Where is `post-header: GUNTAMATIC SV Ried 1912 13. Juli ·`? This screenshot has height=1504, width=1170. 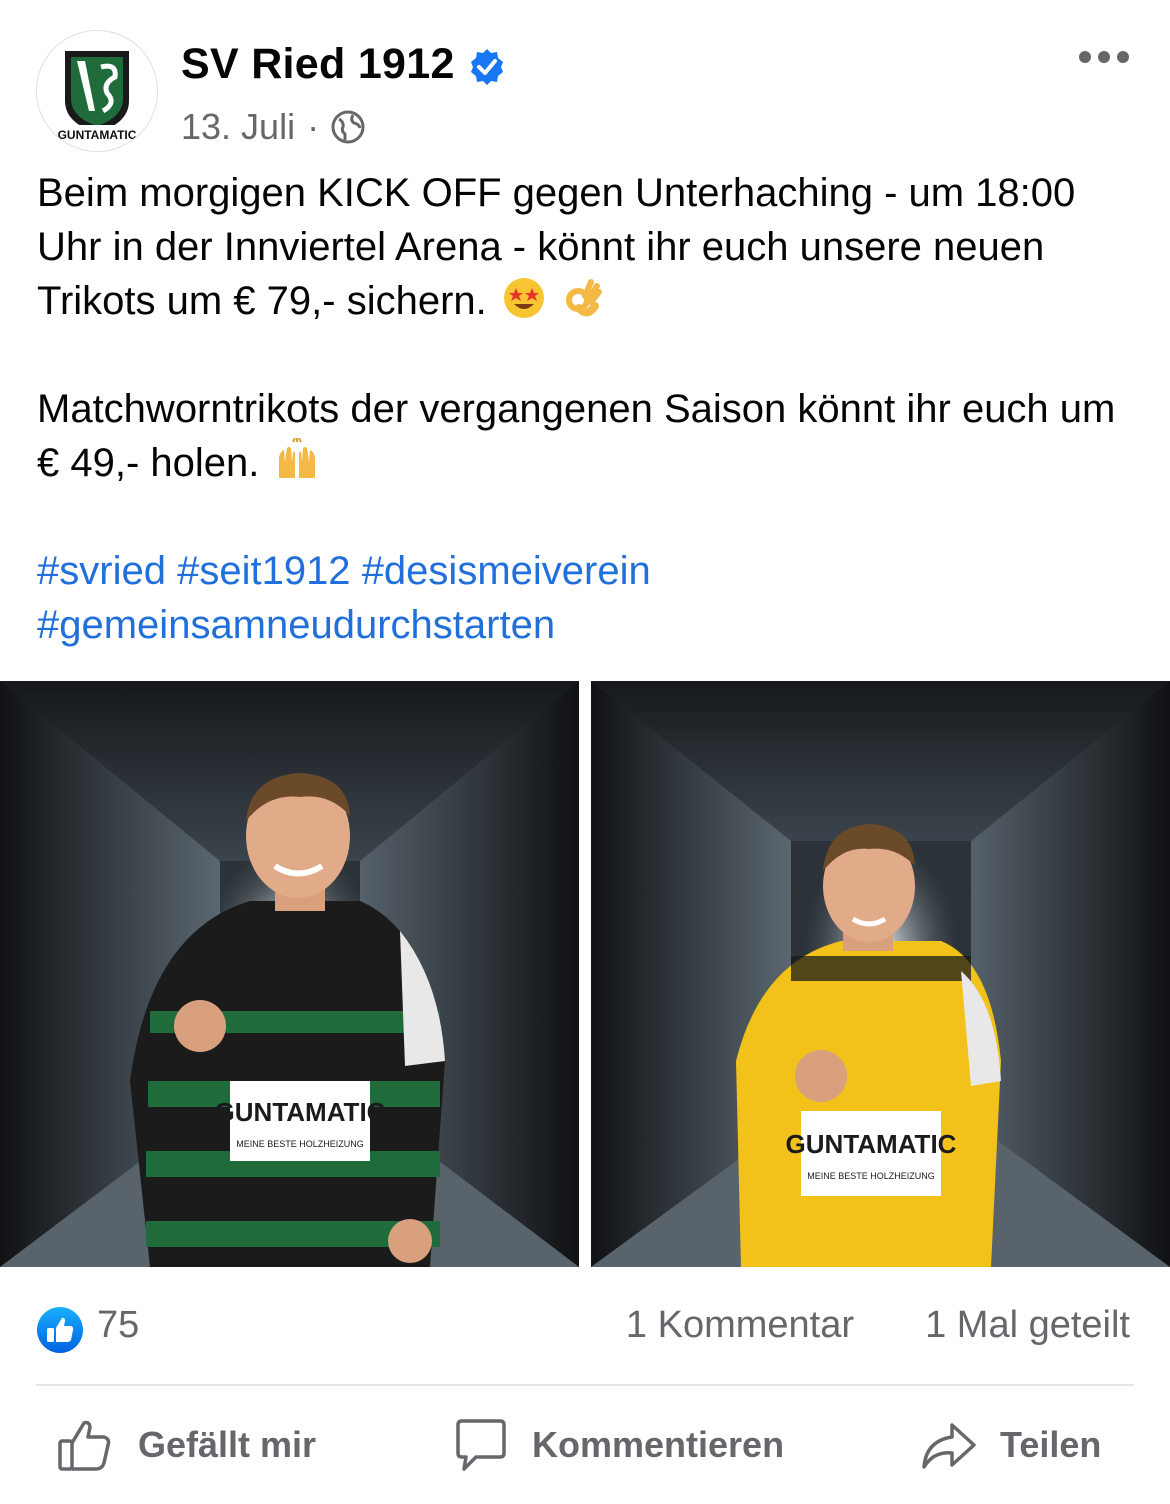 post-header: GUNTAMATIC SV Ried 1912 13. Juli · is located at coordinates (585, 80).